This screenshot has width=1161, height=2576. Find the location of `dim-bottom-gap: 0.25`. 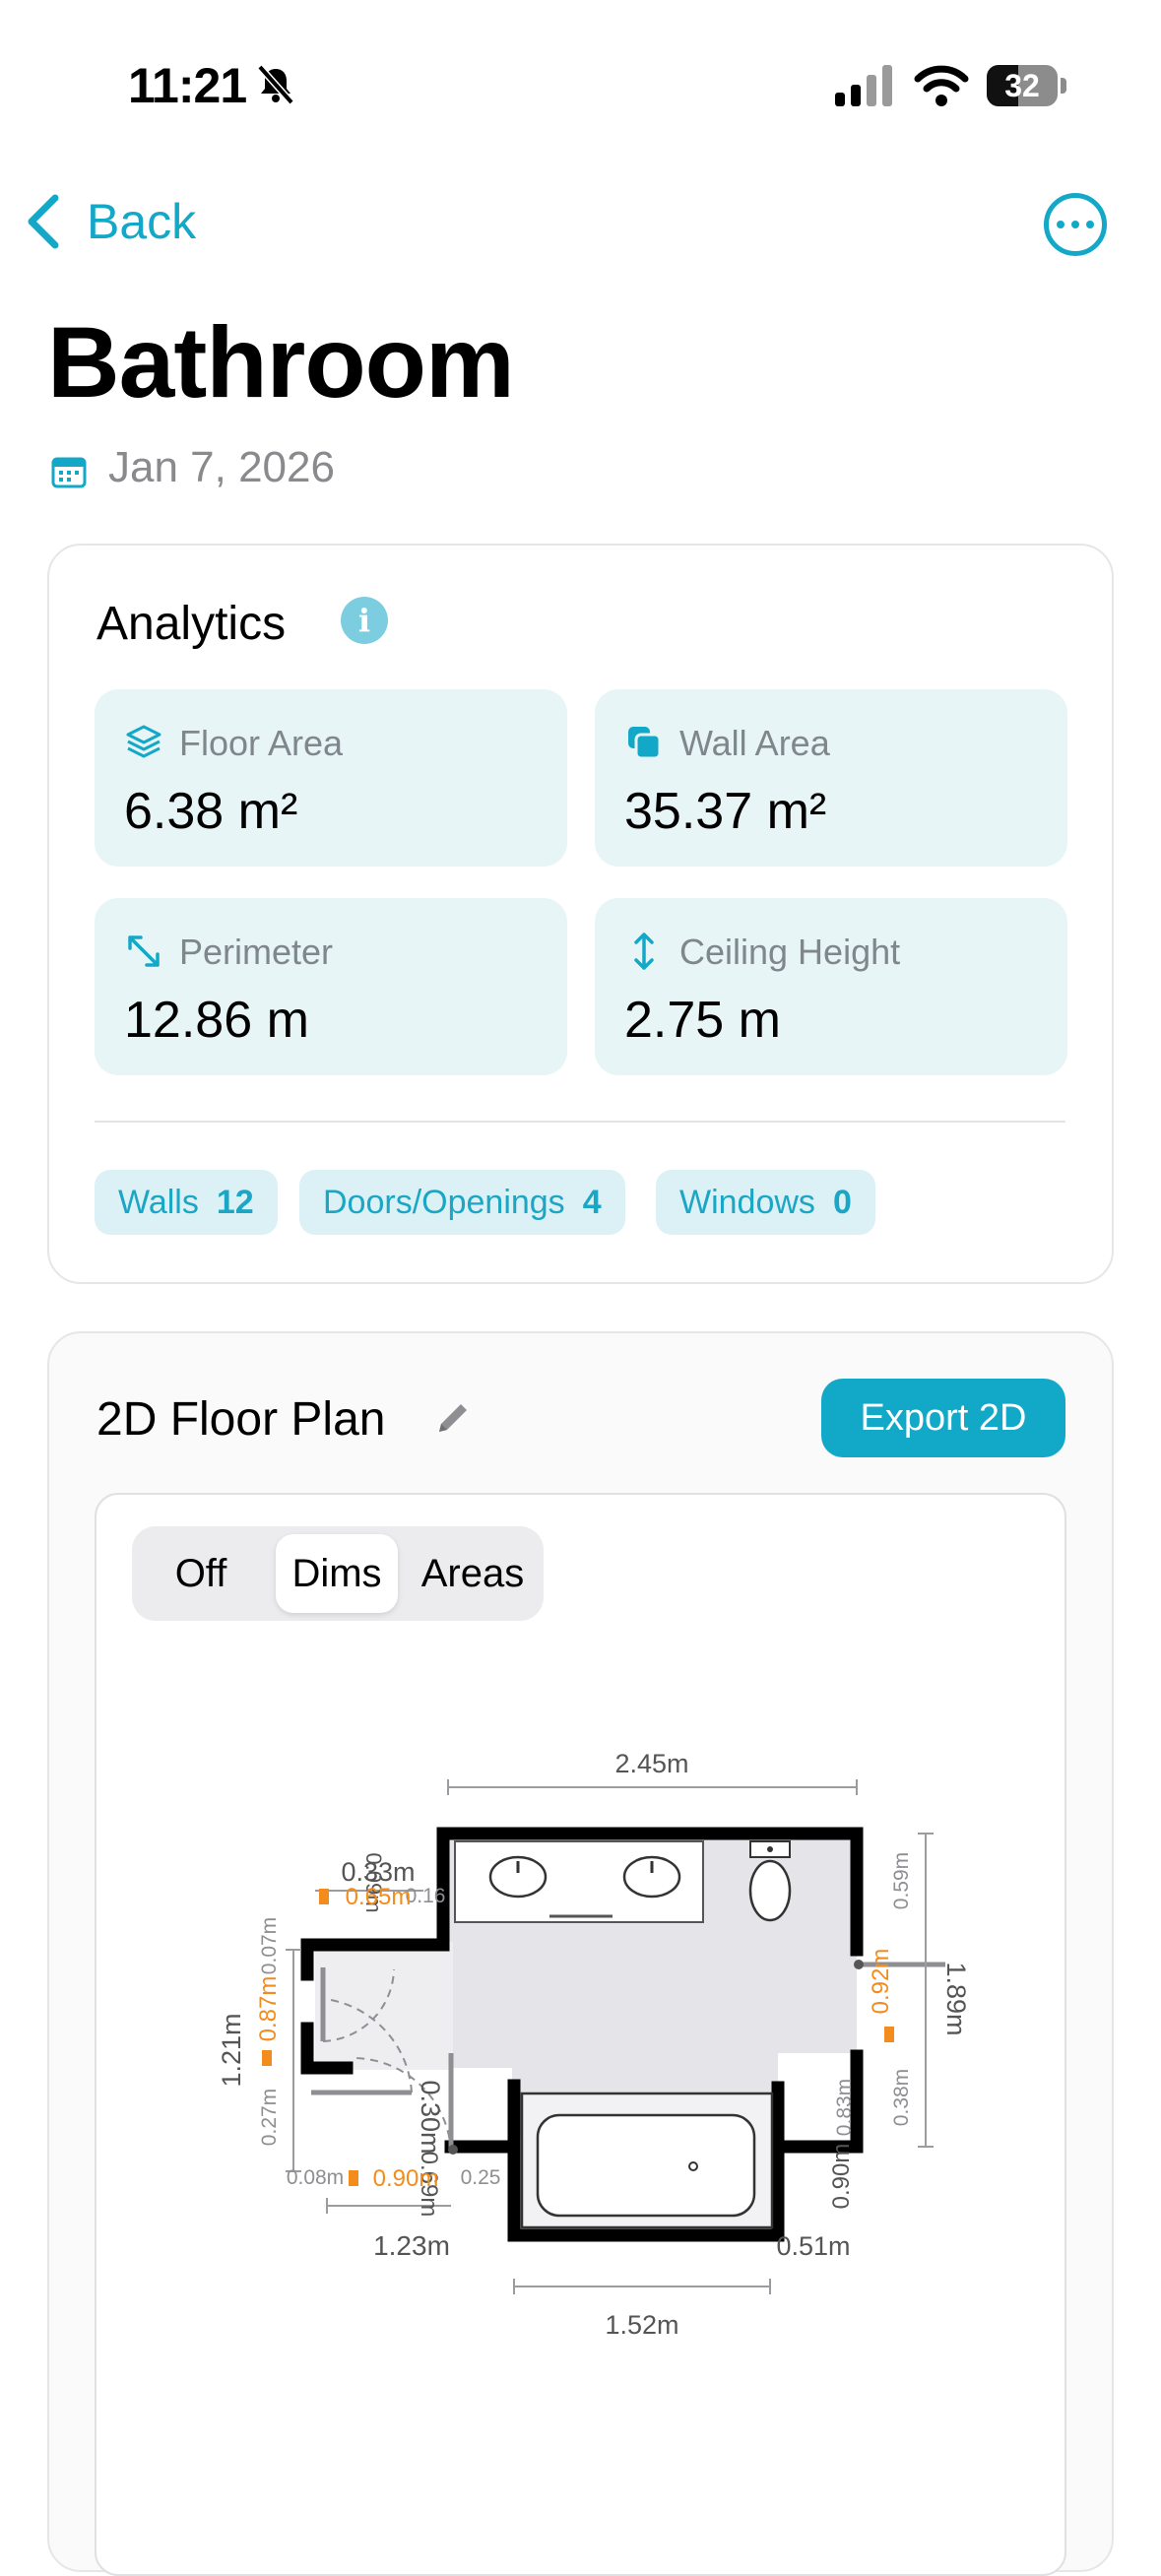

dim-bottom-gap: 0.25 is located at coordinates (481, 2177).